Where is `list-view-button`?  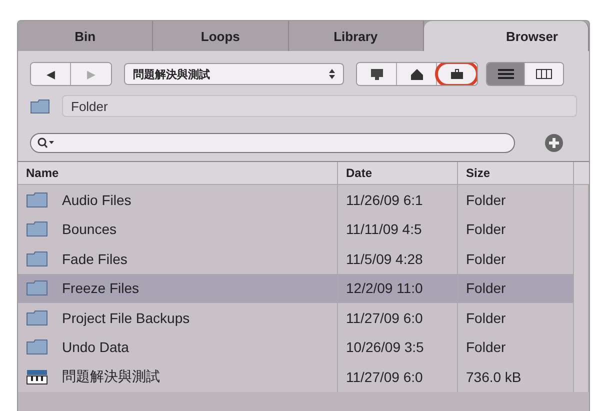 list-view-button is located at coordinates (506, 74).